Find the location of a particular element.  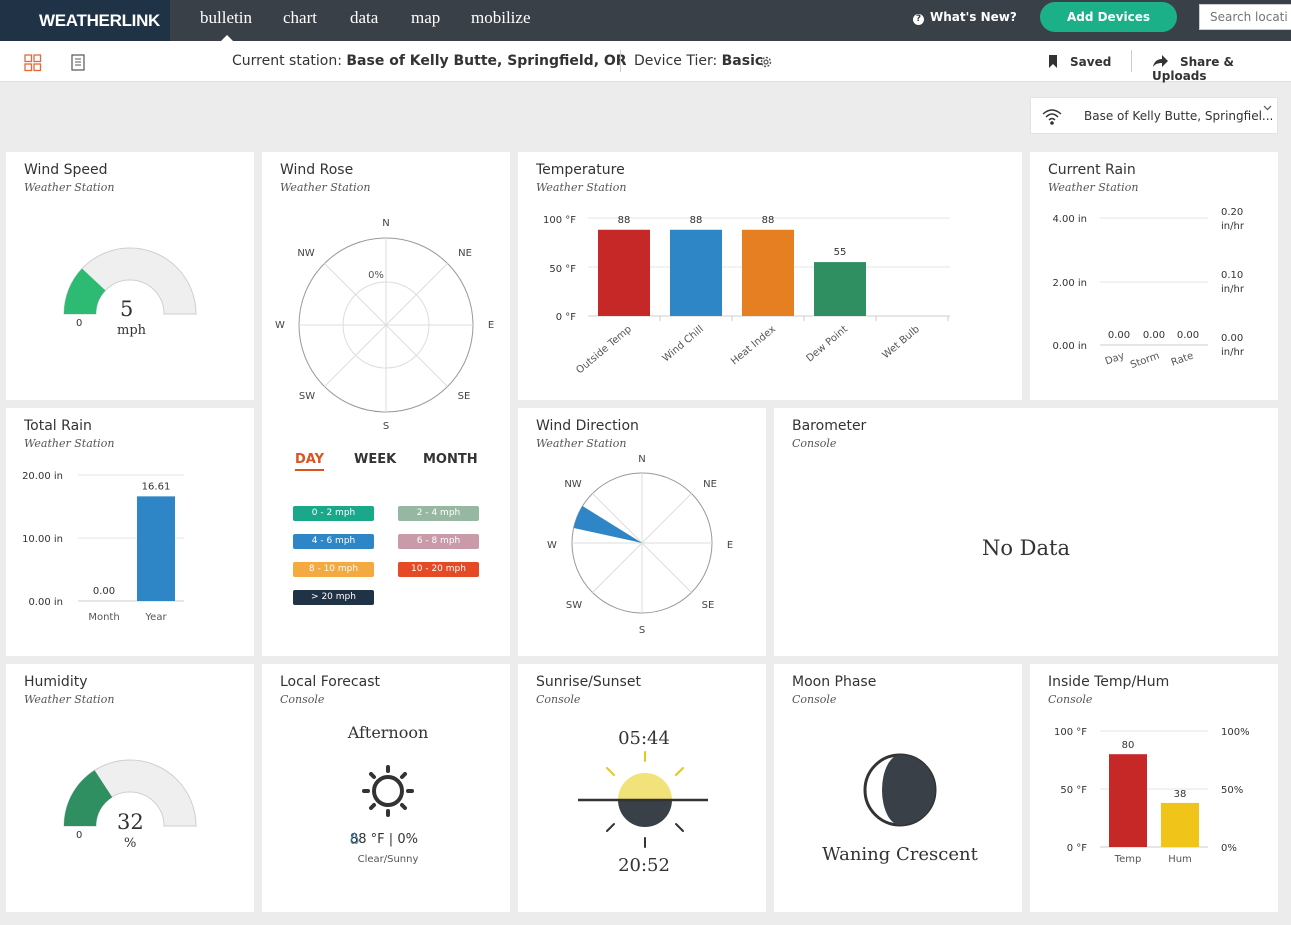

x-tick-label: Wind Chill is located at coordinates (683, 344).